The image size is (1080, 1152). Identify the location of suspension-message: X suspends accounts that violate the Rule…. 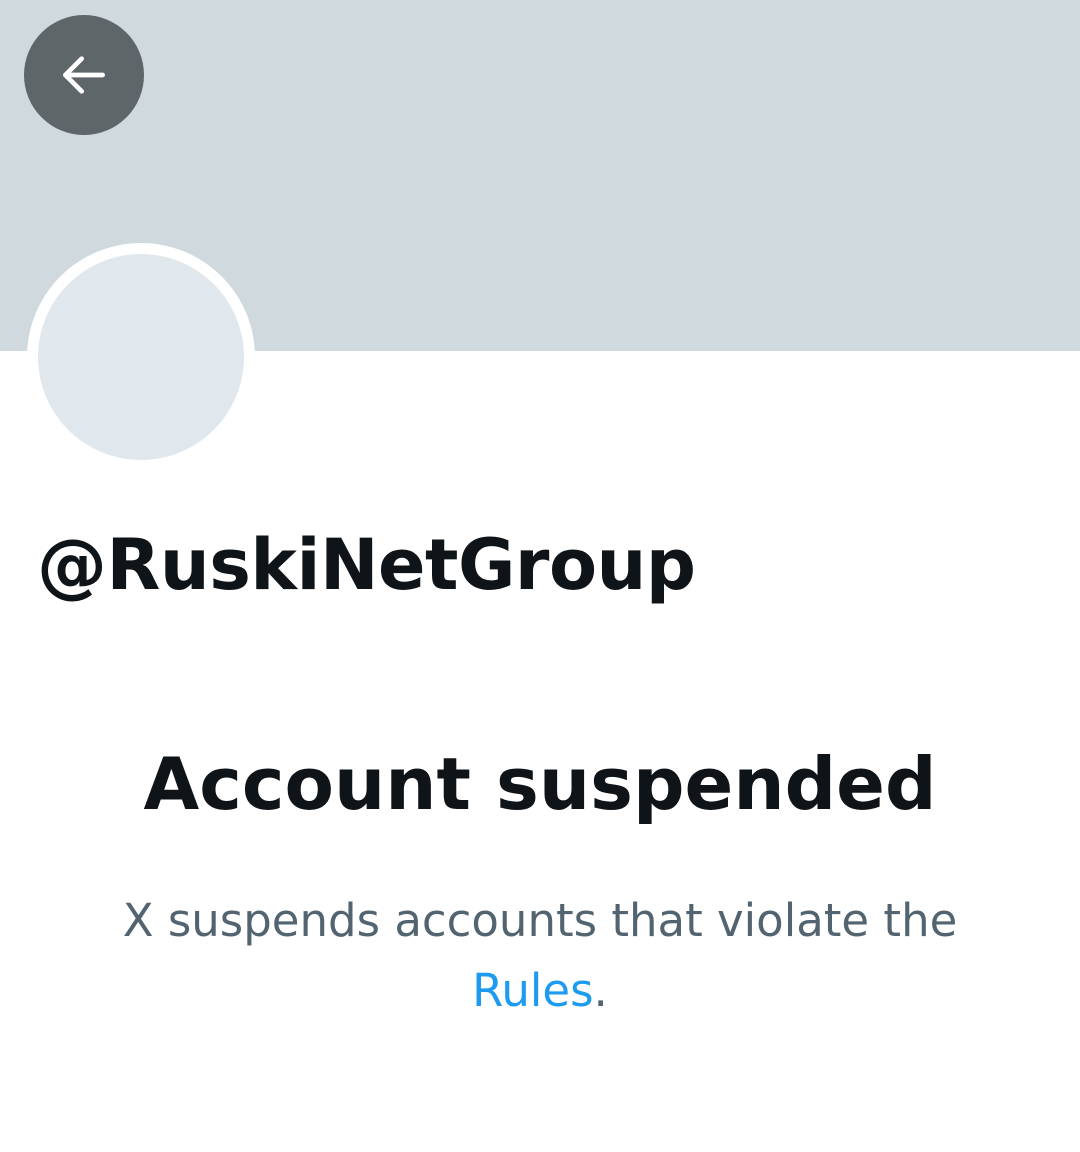
(540, 956).